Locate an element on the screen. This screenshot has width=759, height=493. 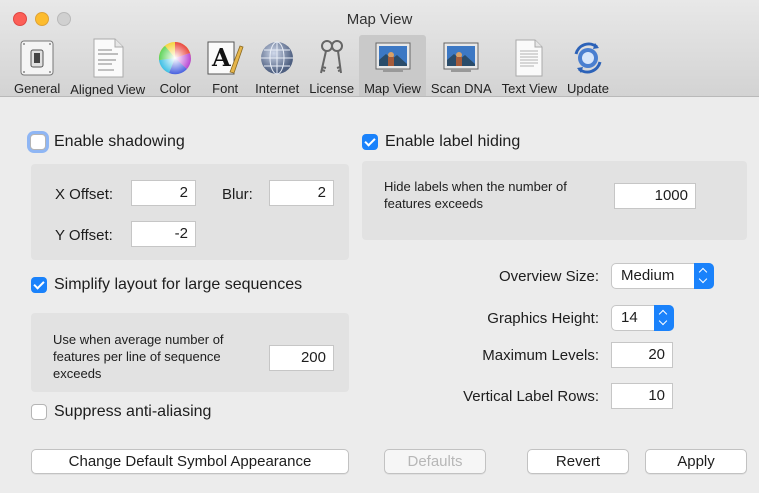
tab-aligned-view-label: Aligned View is located at coordinates (108, 89).